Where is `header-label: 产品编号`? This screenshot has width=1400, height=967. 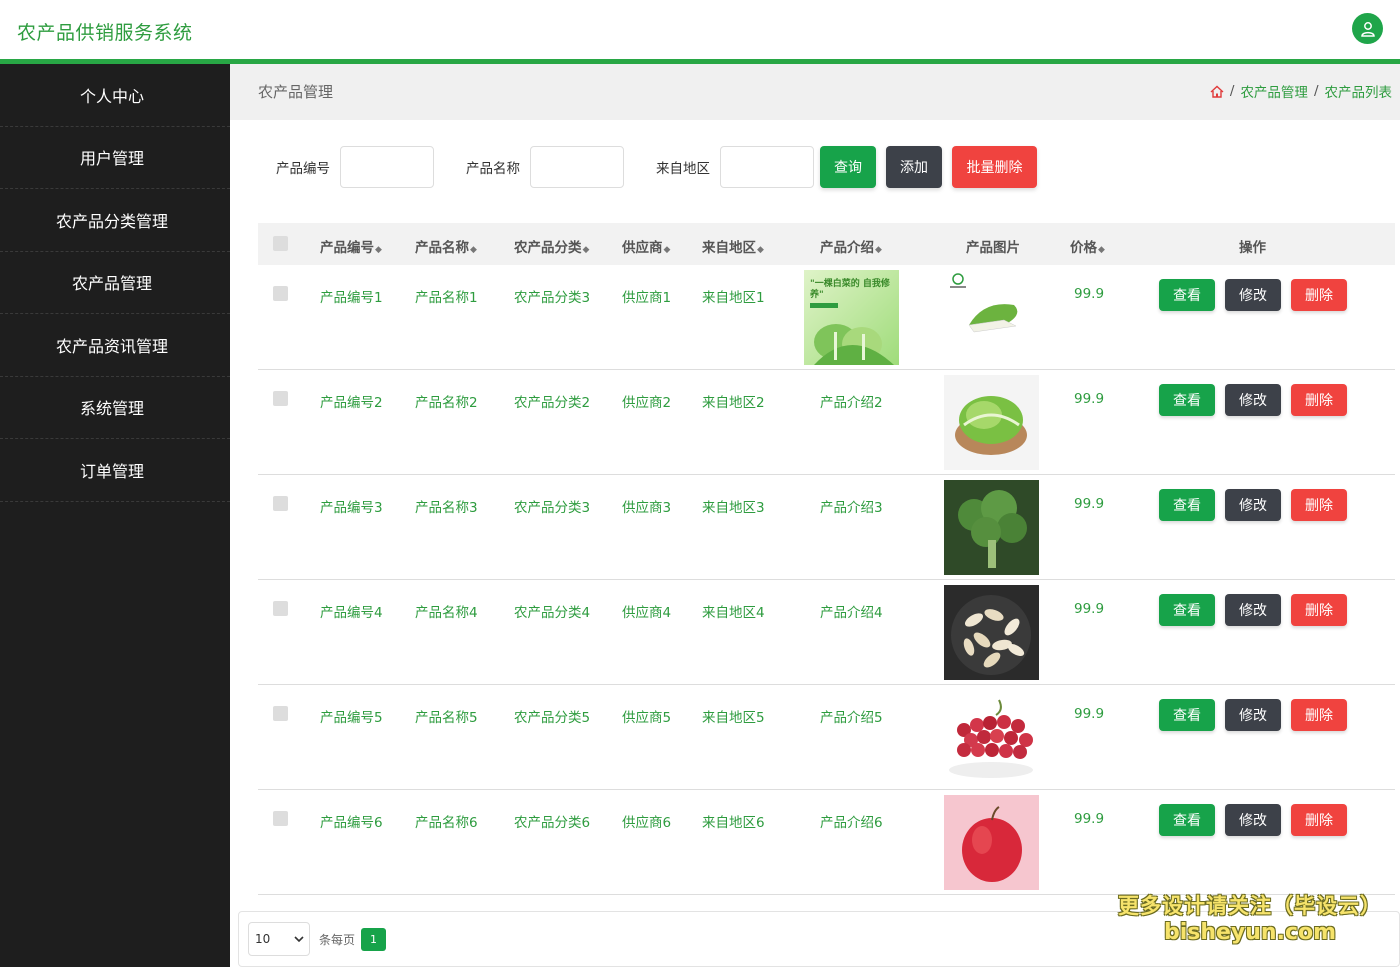 header-label: 产品编号 is located at coordinates (347, 248).